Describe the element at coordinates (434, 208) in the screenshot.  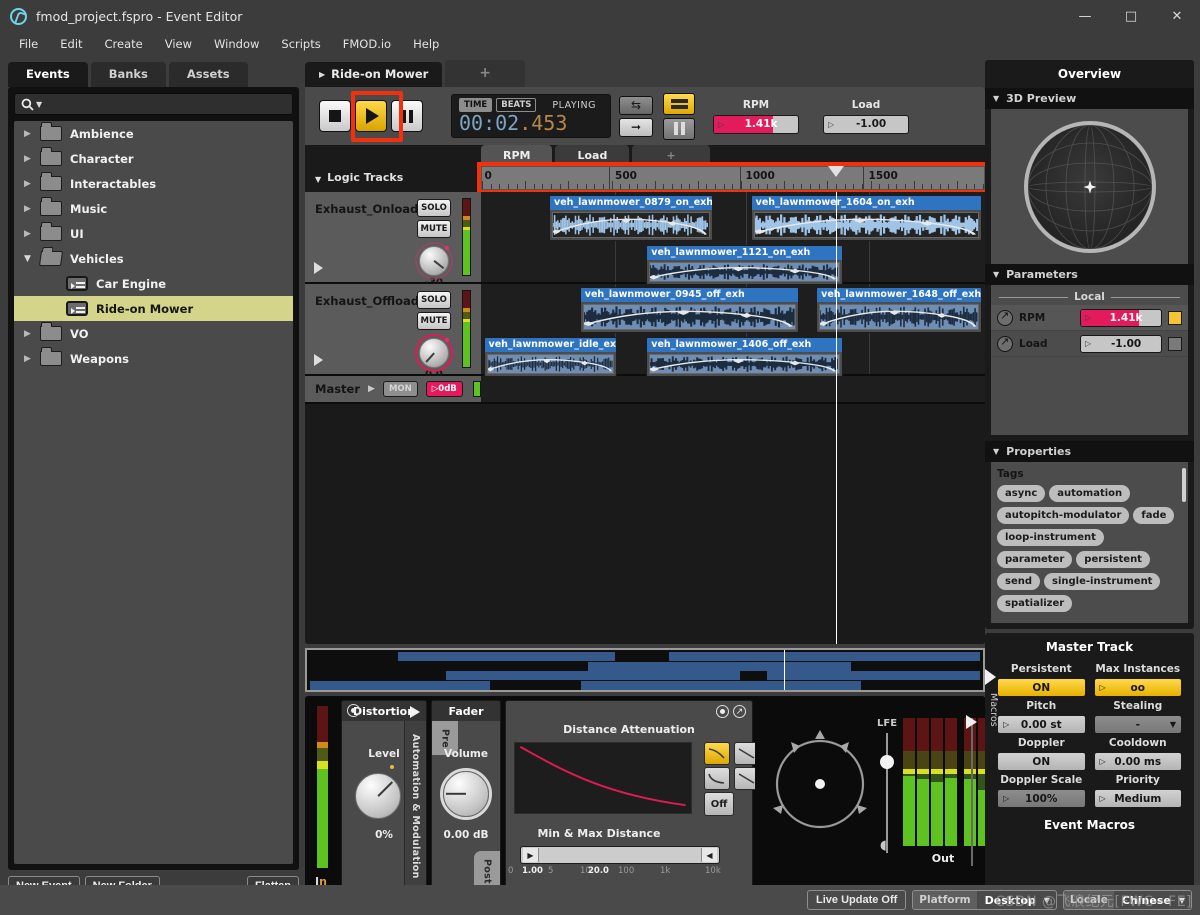
I see `solo-button: SOLO` at that location.